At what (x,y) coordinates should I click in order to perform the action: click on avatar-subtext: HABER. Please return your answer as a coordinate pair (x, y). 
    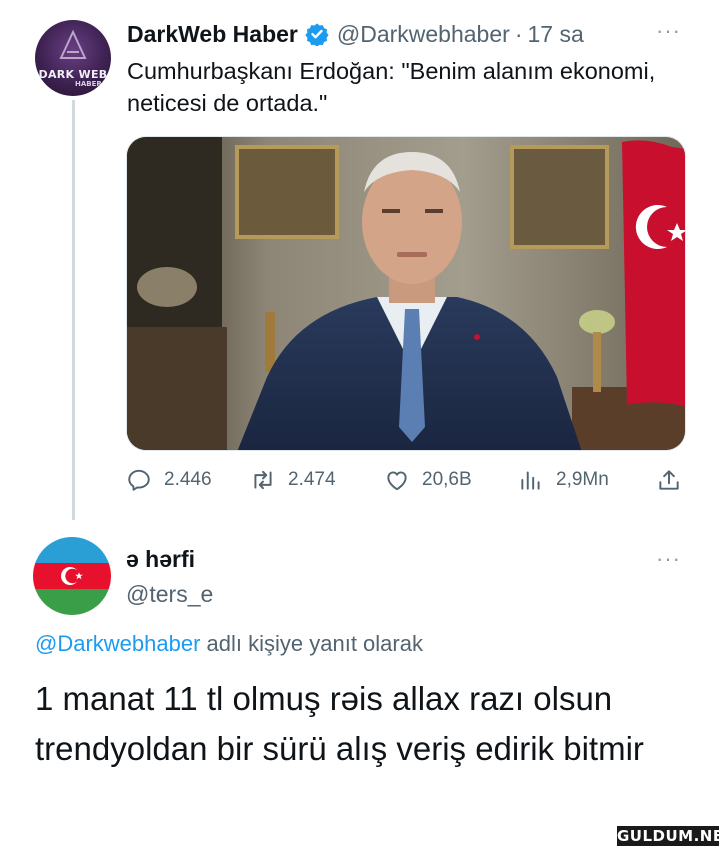
    Looking at the image, I should click on (88, 84).